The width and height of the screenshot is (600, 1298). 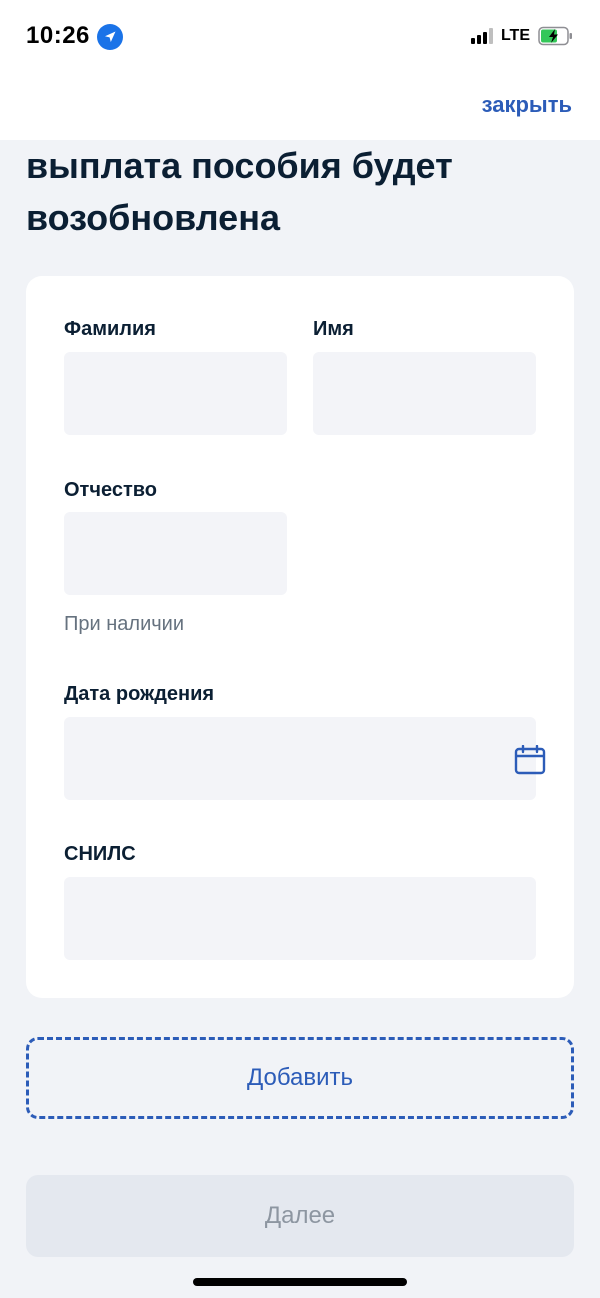 I want to click on birth-date-input, so click(x=300, y=758).